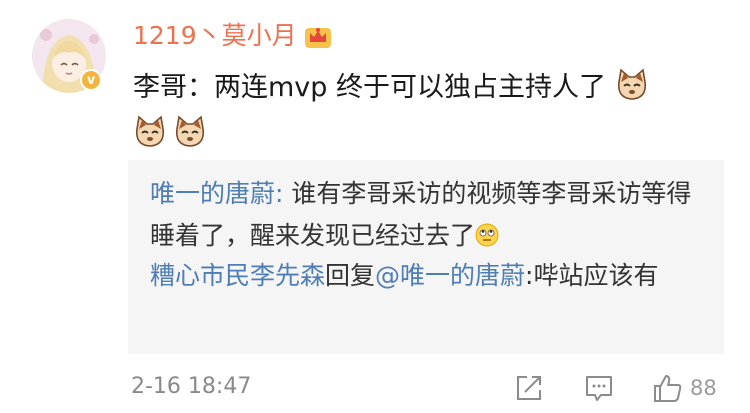  I want to click on reply-author-link: 唯一的唐蔚, so click(212, 193).